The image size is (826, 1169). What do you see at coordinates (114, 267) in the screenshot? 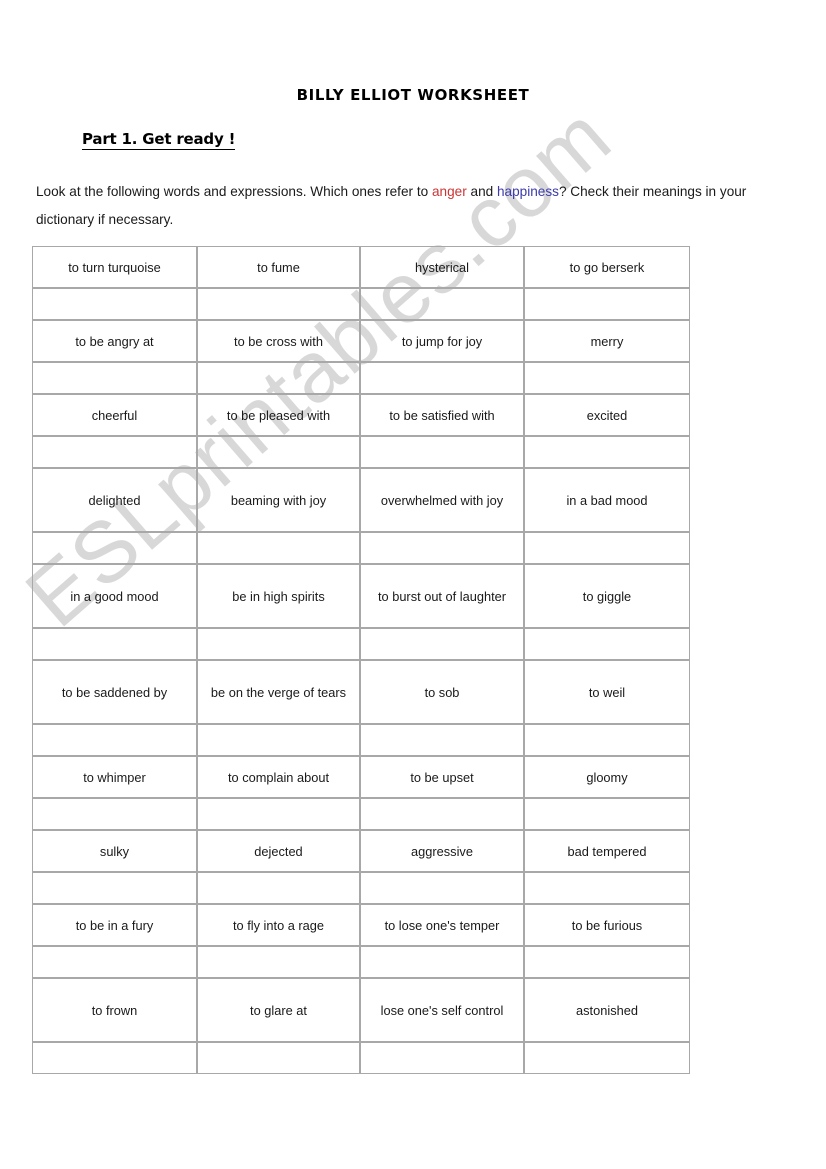
I see `vocabulary-cell: to turn turquoise` at bounding box center [114, 267].